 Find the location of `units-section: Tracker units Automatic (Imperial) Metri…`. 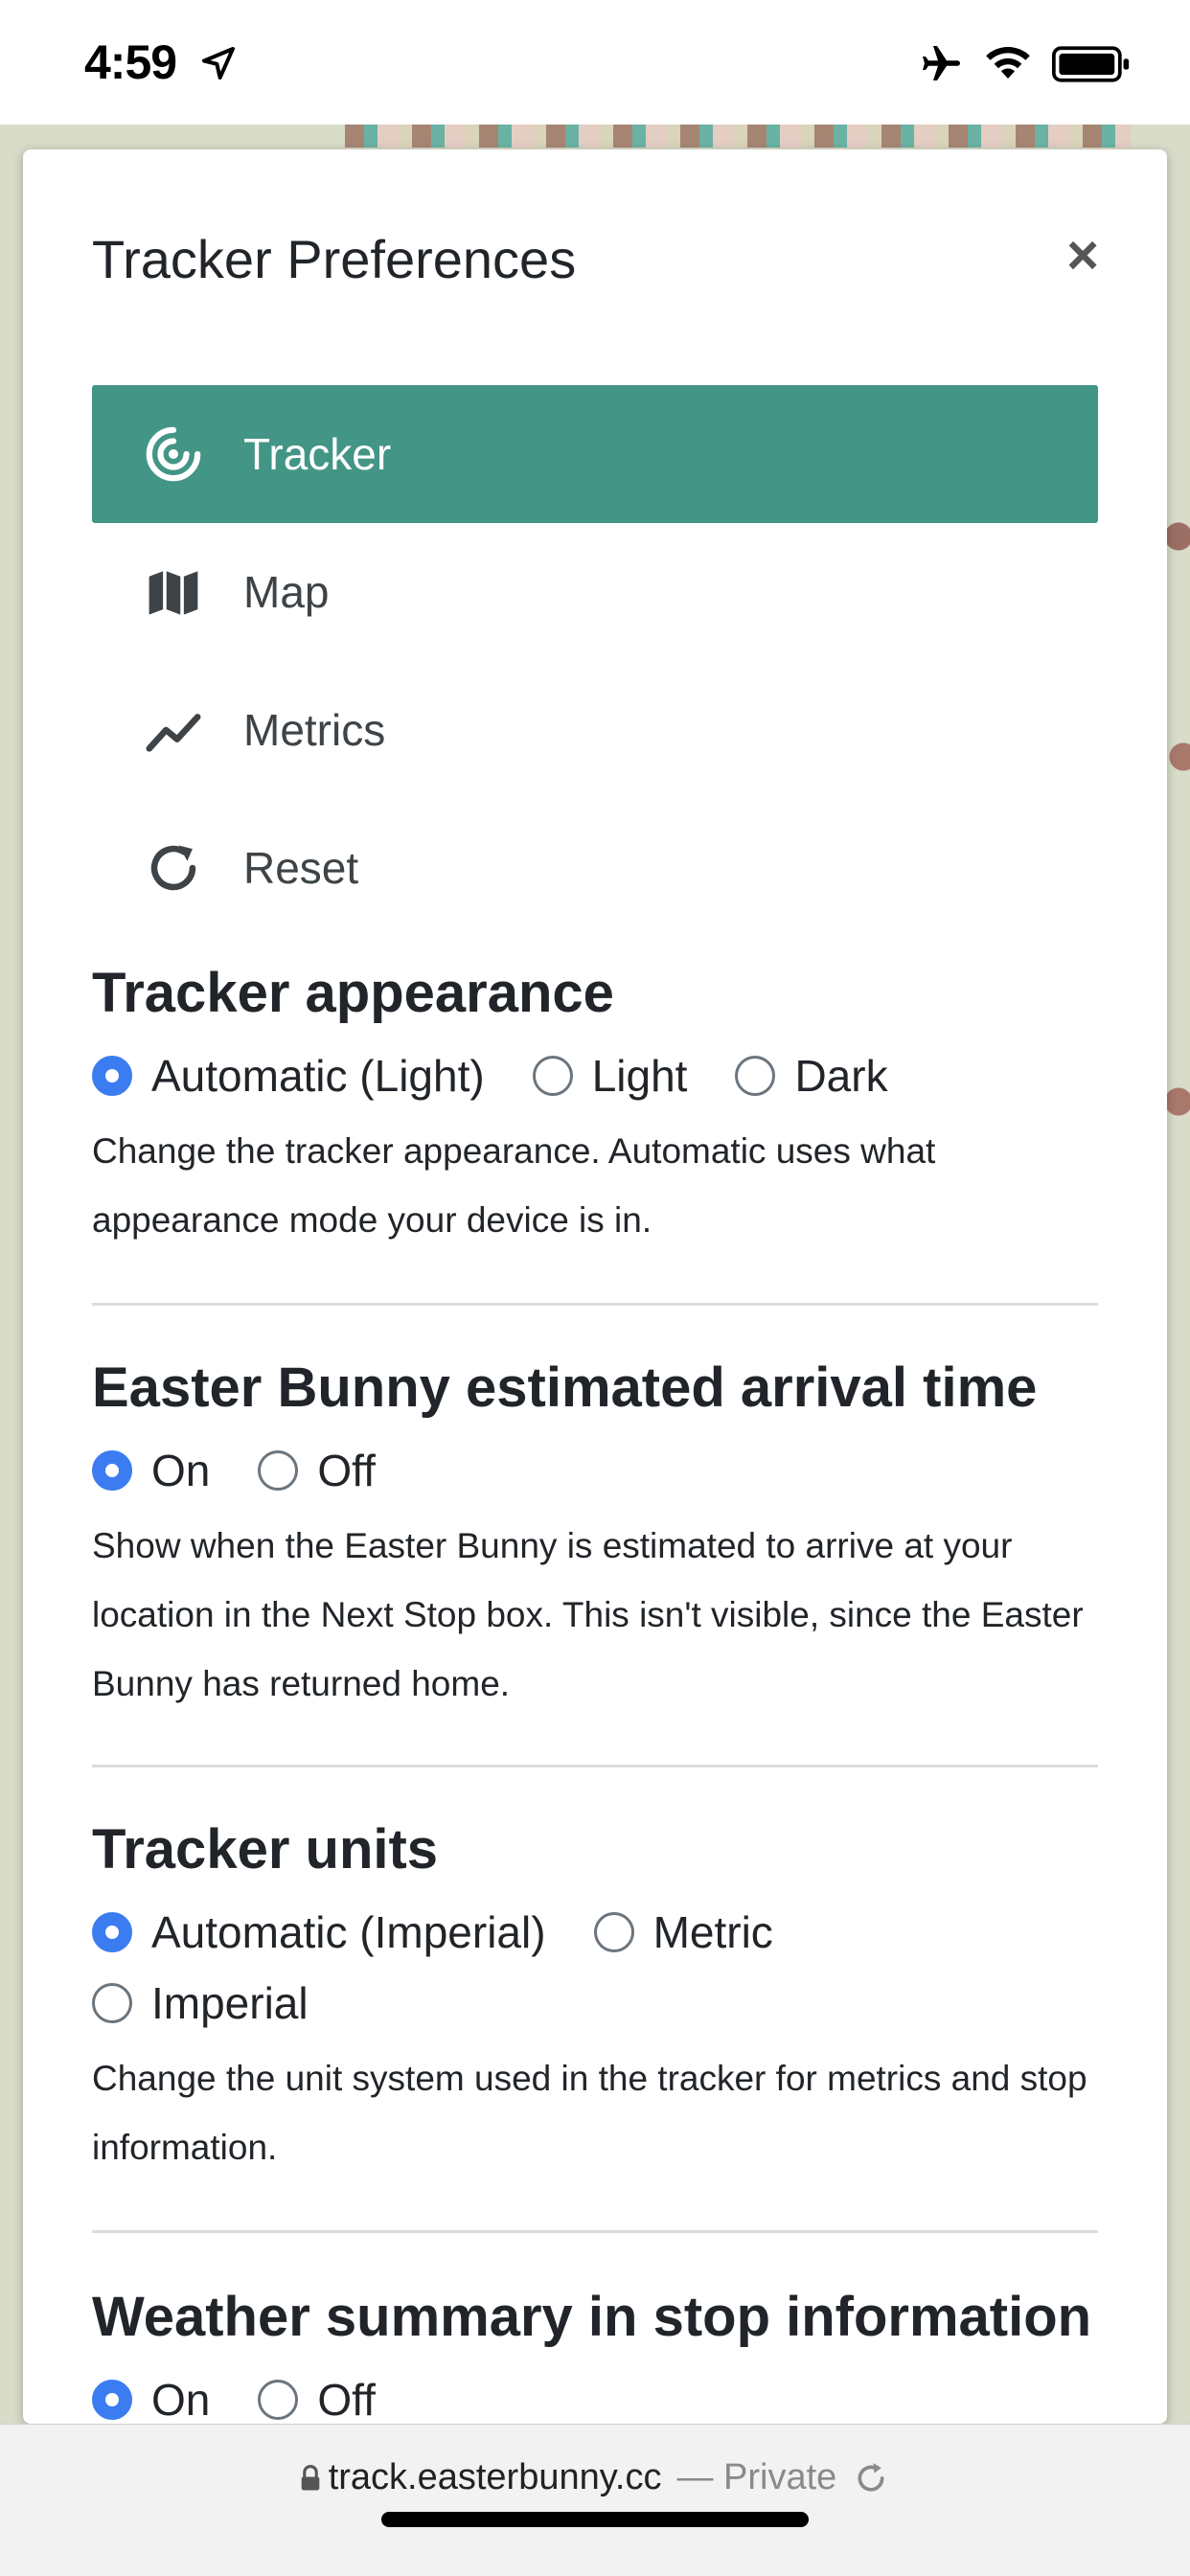

units-section: Tracker units Automatic (Imperial) Metri… is located at coordinates (595, 1999).